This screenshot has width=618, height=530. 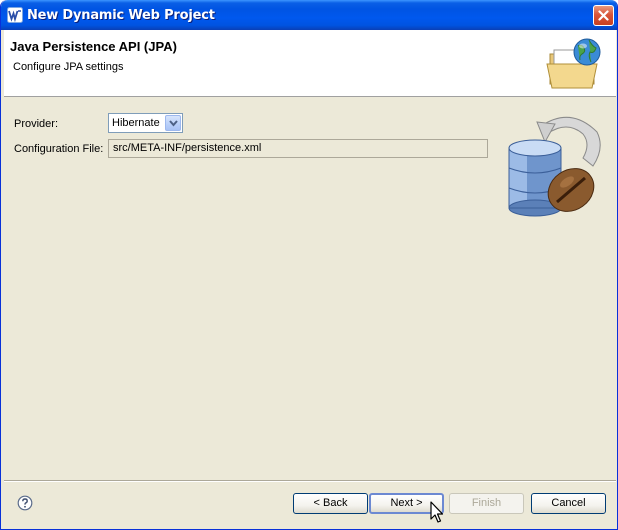 I want to click on page-title: Java Persistence API (JPA), so click(x=93, y=46).